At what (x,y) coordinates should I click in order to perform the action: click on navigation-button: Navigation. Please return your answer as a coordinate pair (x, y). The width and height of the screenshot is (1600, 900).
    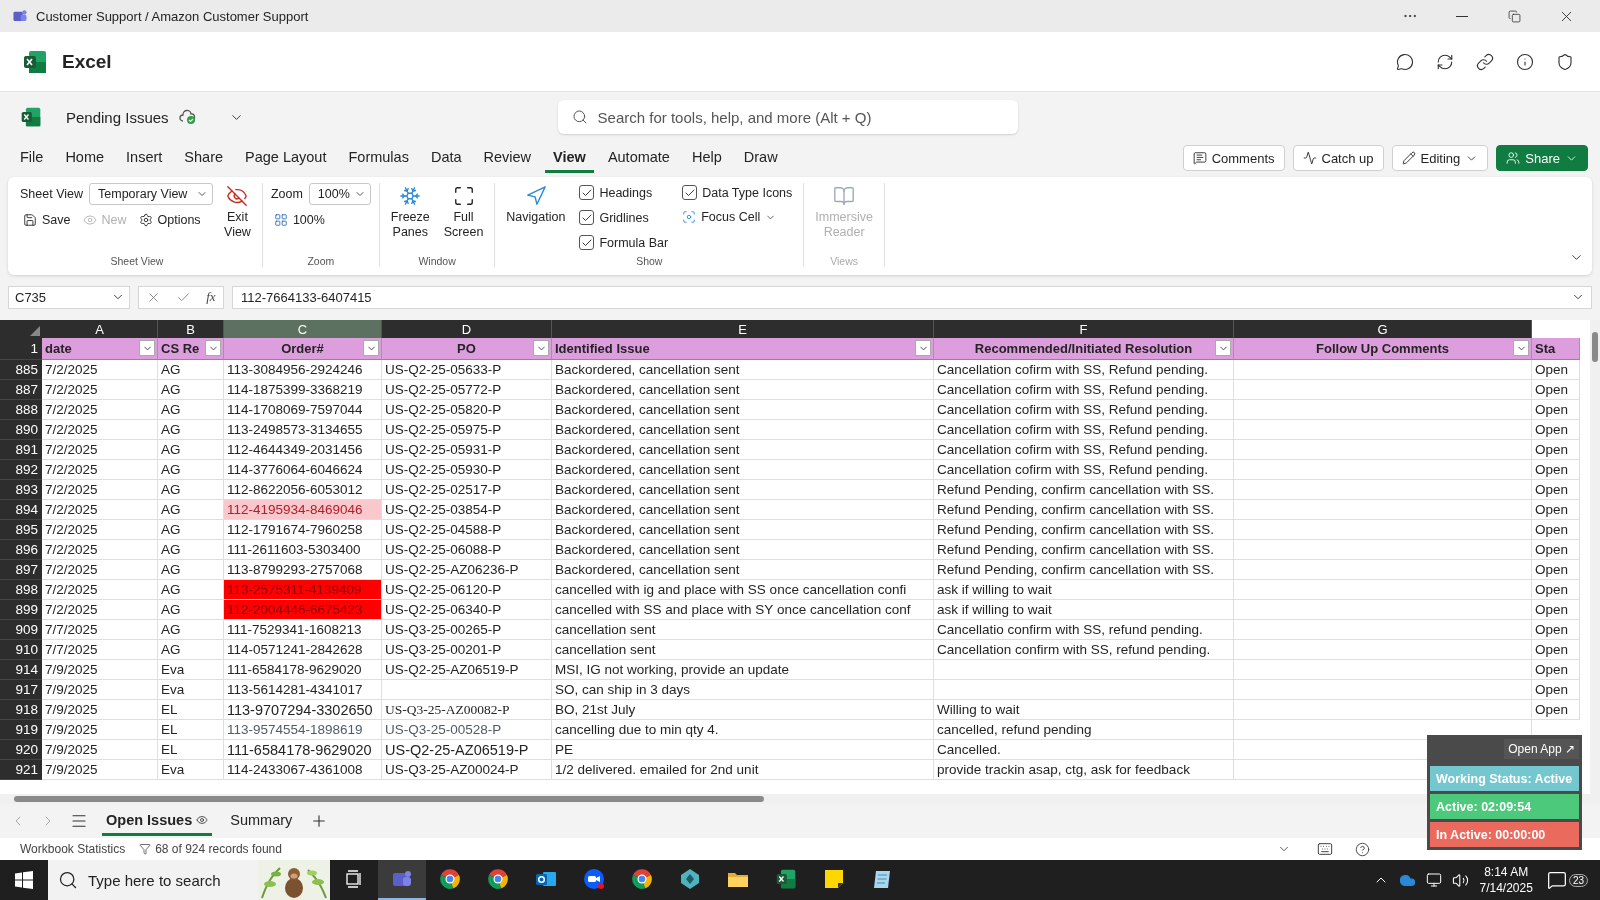
    Looking at the image, I should click on (536, 219).